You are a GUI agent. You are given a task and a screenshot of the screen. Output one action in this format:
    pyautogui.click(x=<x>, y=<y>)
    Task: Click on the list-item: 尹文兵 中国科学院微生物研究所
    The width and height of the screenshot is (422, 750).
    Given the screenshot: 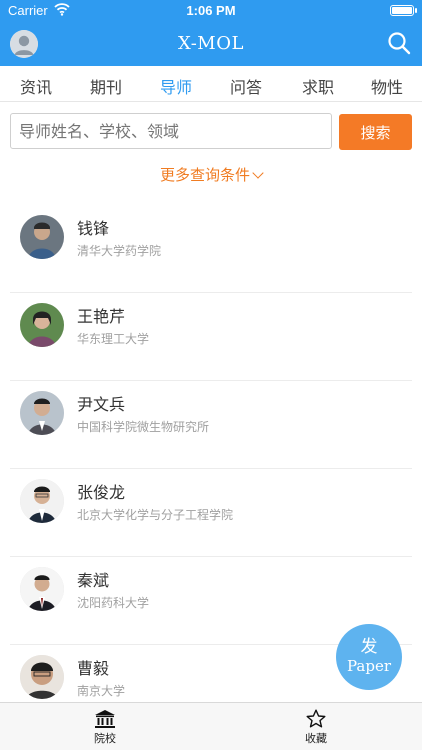 What is the action you would take?
    pyautogui.click(x=211, y=425)
    